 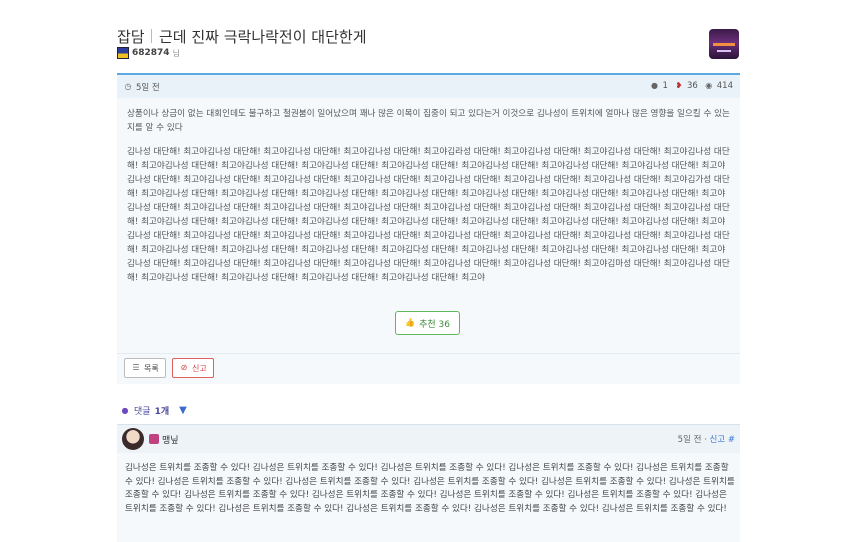 I want to click on comment-count: 1, so click(x=665, y=86).